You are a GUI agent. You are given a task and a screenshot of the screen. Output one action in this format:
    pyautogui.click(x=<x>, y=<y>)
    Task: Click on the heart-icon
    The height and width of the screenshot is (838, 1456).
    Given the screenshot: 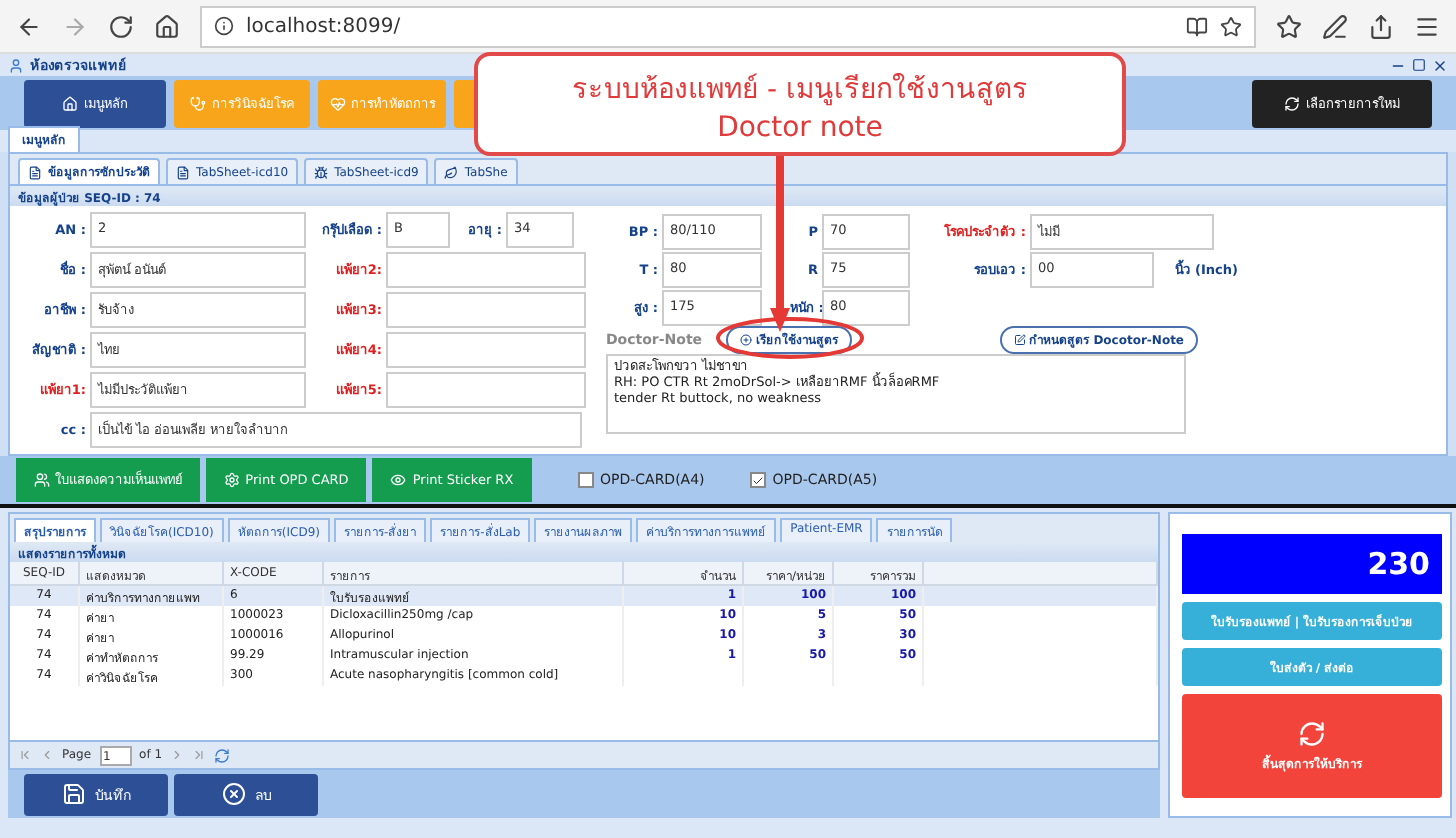 What is the action you would take?
    pyautogui.click(x=337, y=103)
    